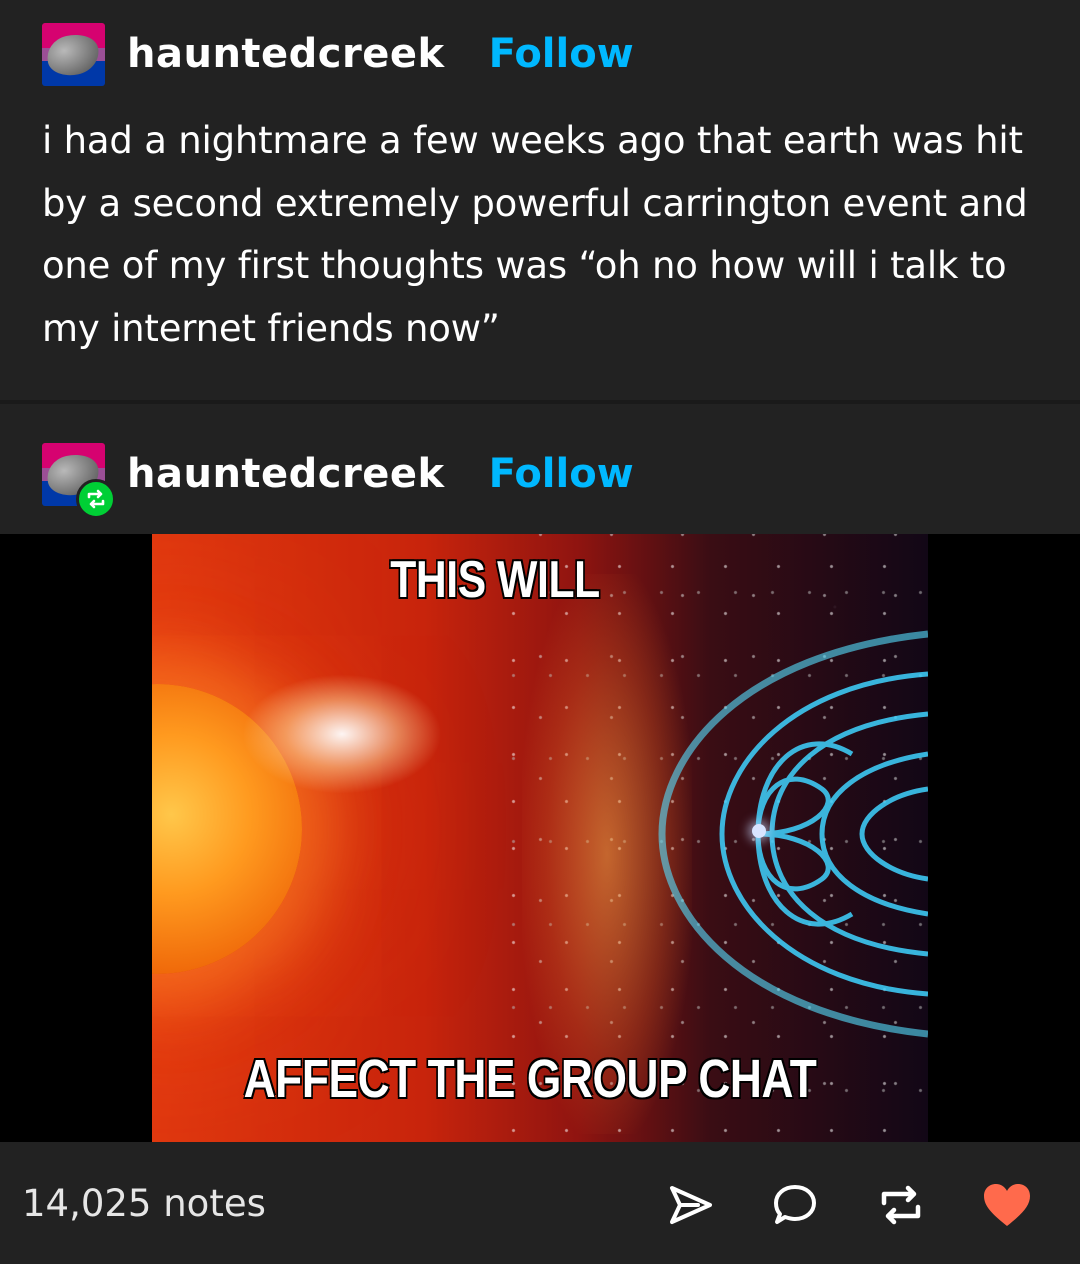  What do you see at coordinates (901, 1205) in the screenshot?
I see `reblog-icon` at bounding box center [901, 1205].